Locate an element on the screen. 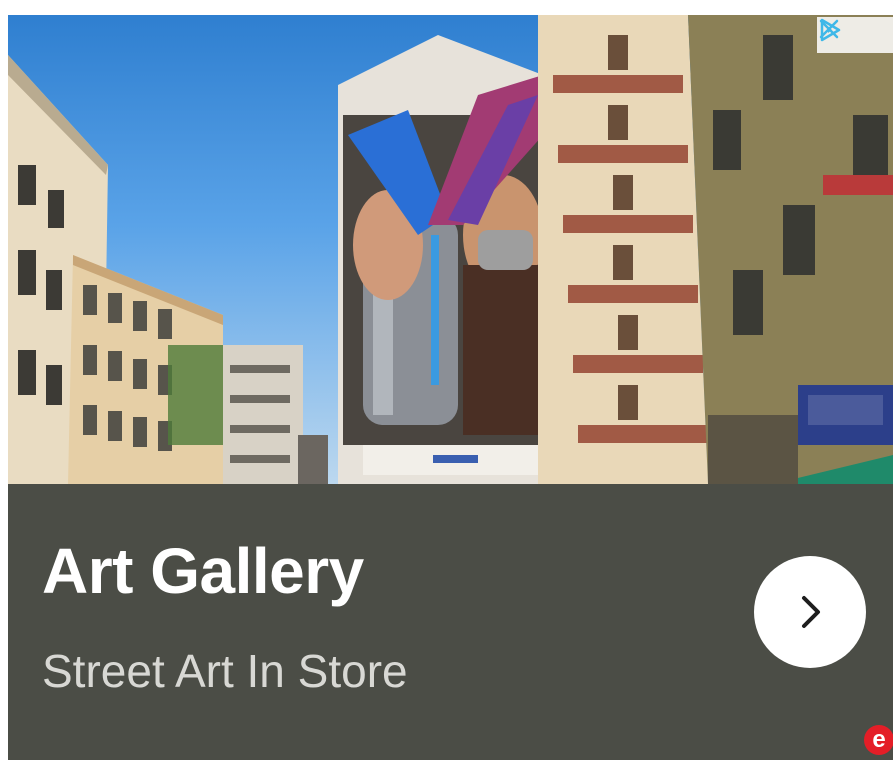 The height and width of the screenshot is (768, 893). chevron-right-icon is located at coordinates (811, 612).